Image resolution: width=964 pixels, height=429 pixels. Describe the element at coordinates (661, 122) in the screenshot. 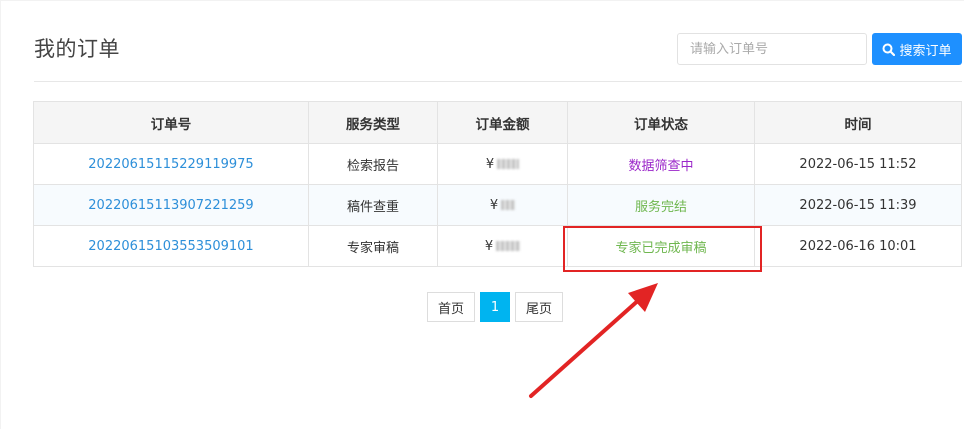

I see `column-header-status: 订单状态` at that location.